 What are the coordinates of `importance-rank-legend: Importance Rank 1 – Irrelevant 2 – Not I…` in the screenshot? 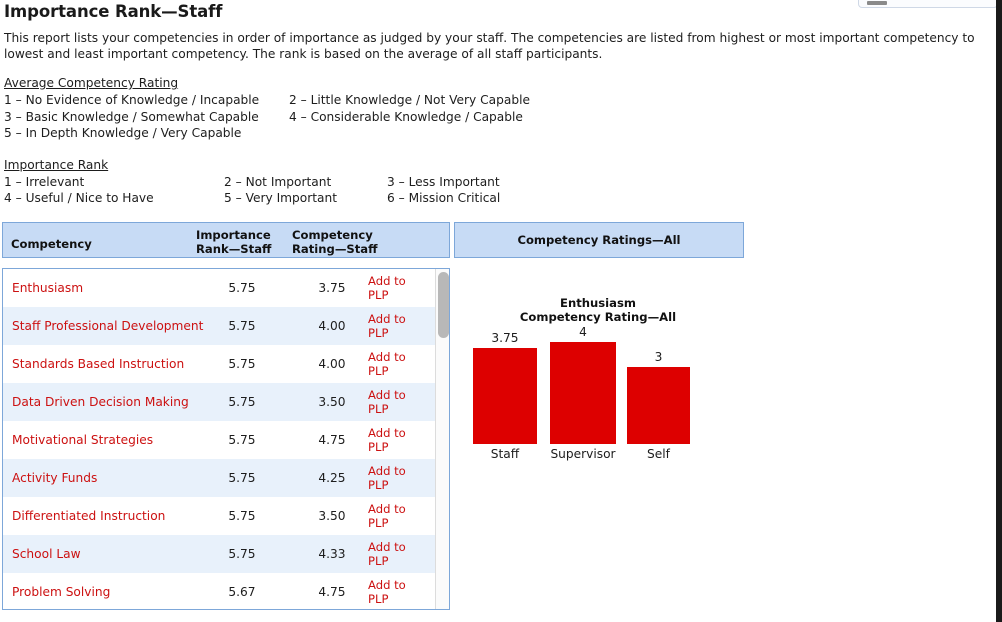 It's located at (500, 182).